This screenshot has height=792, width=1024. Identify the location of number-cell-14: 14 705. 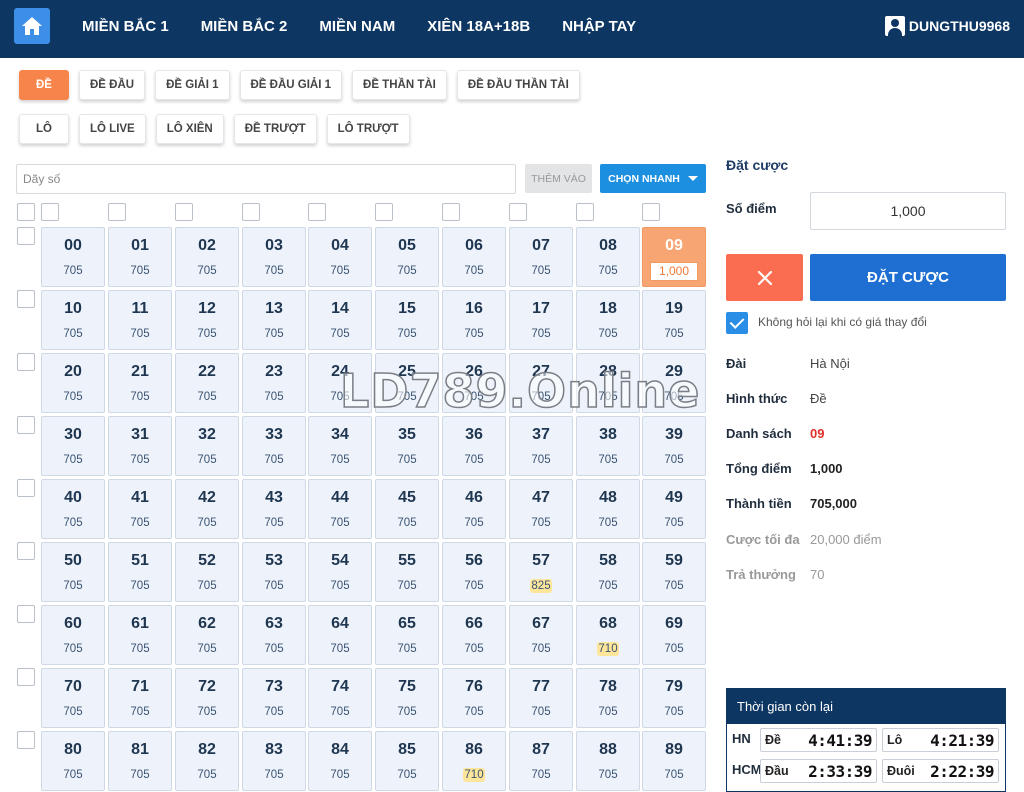
(340, 320).